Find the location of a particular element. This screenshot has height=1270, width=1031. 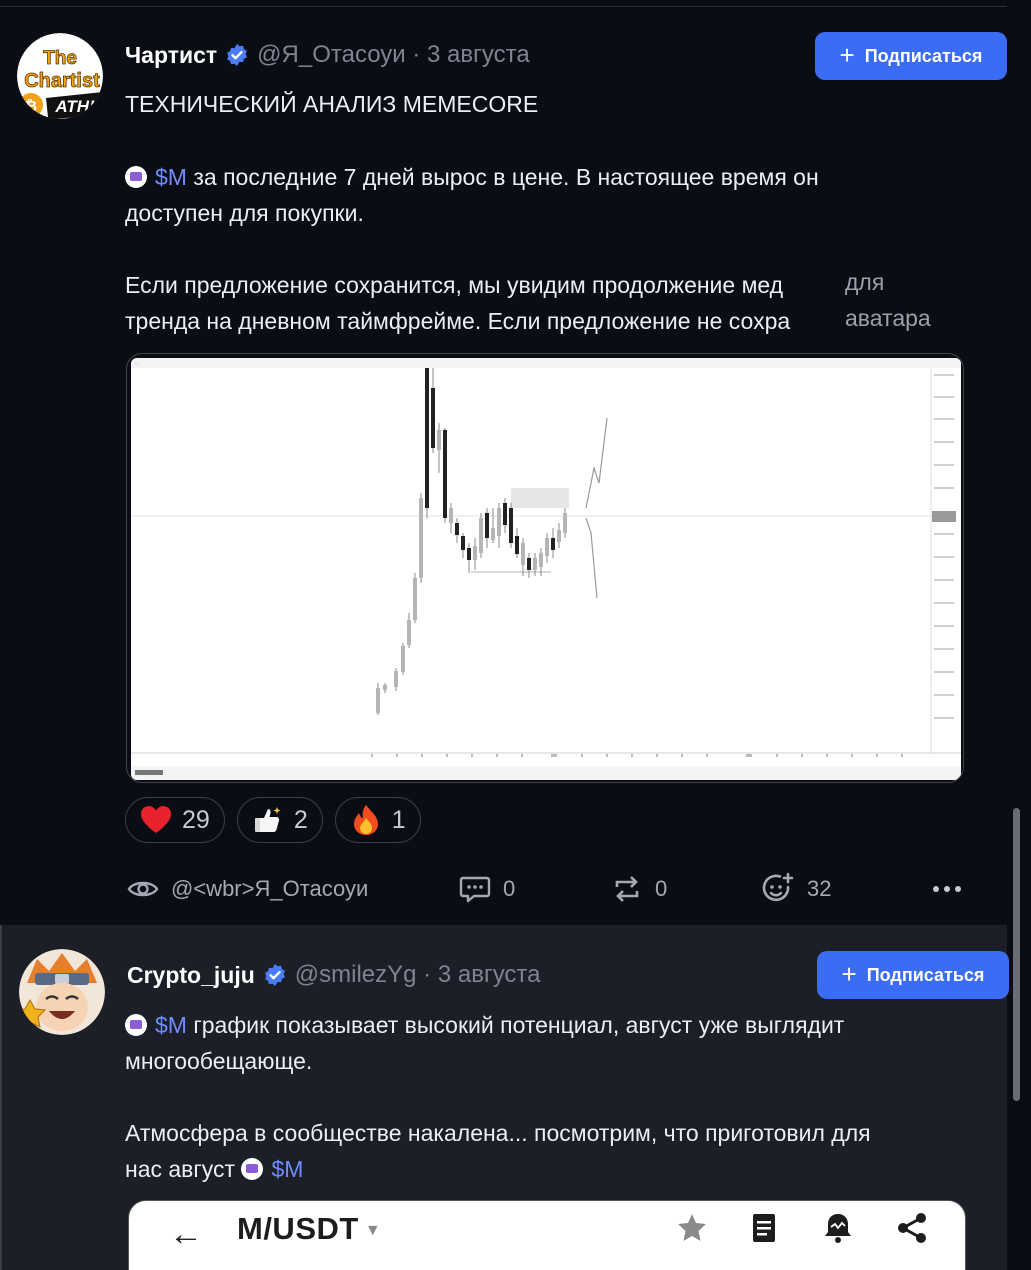

thumbs-up-icon is located at coordinates (268, 820).